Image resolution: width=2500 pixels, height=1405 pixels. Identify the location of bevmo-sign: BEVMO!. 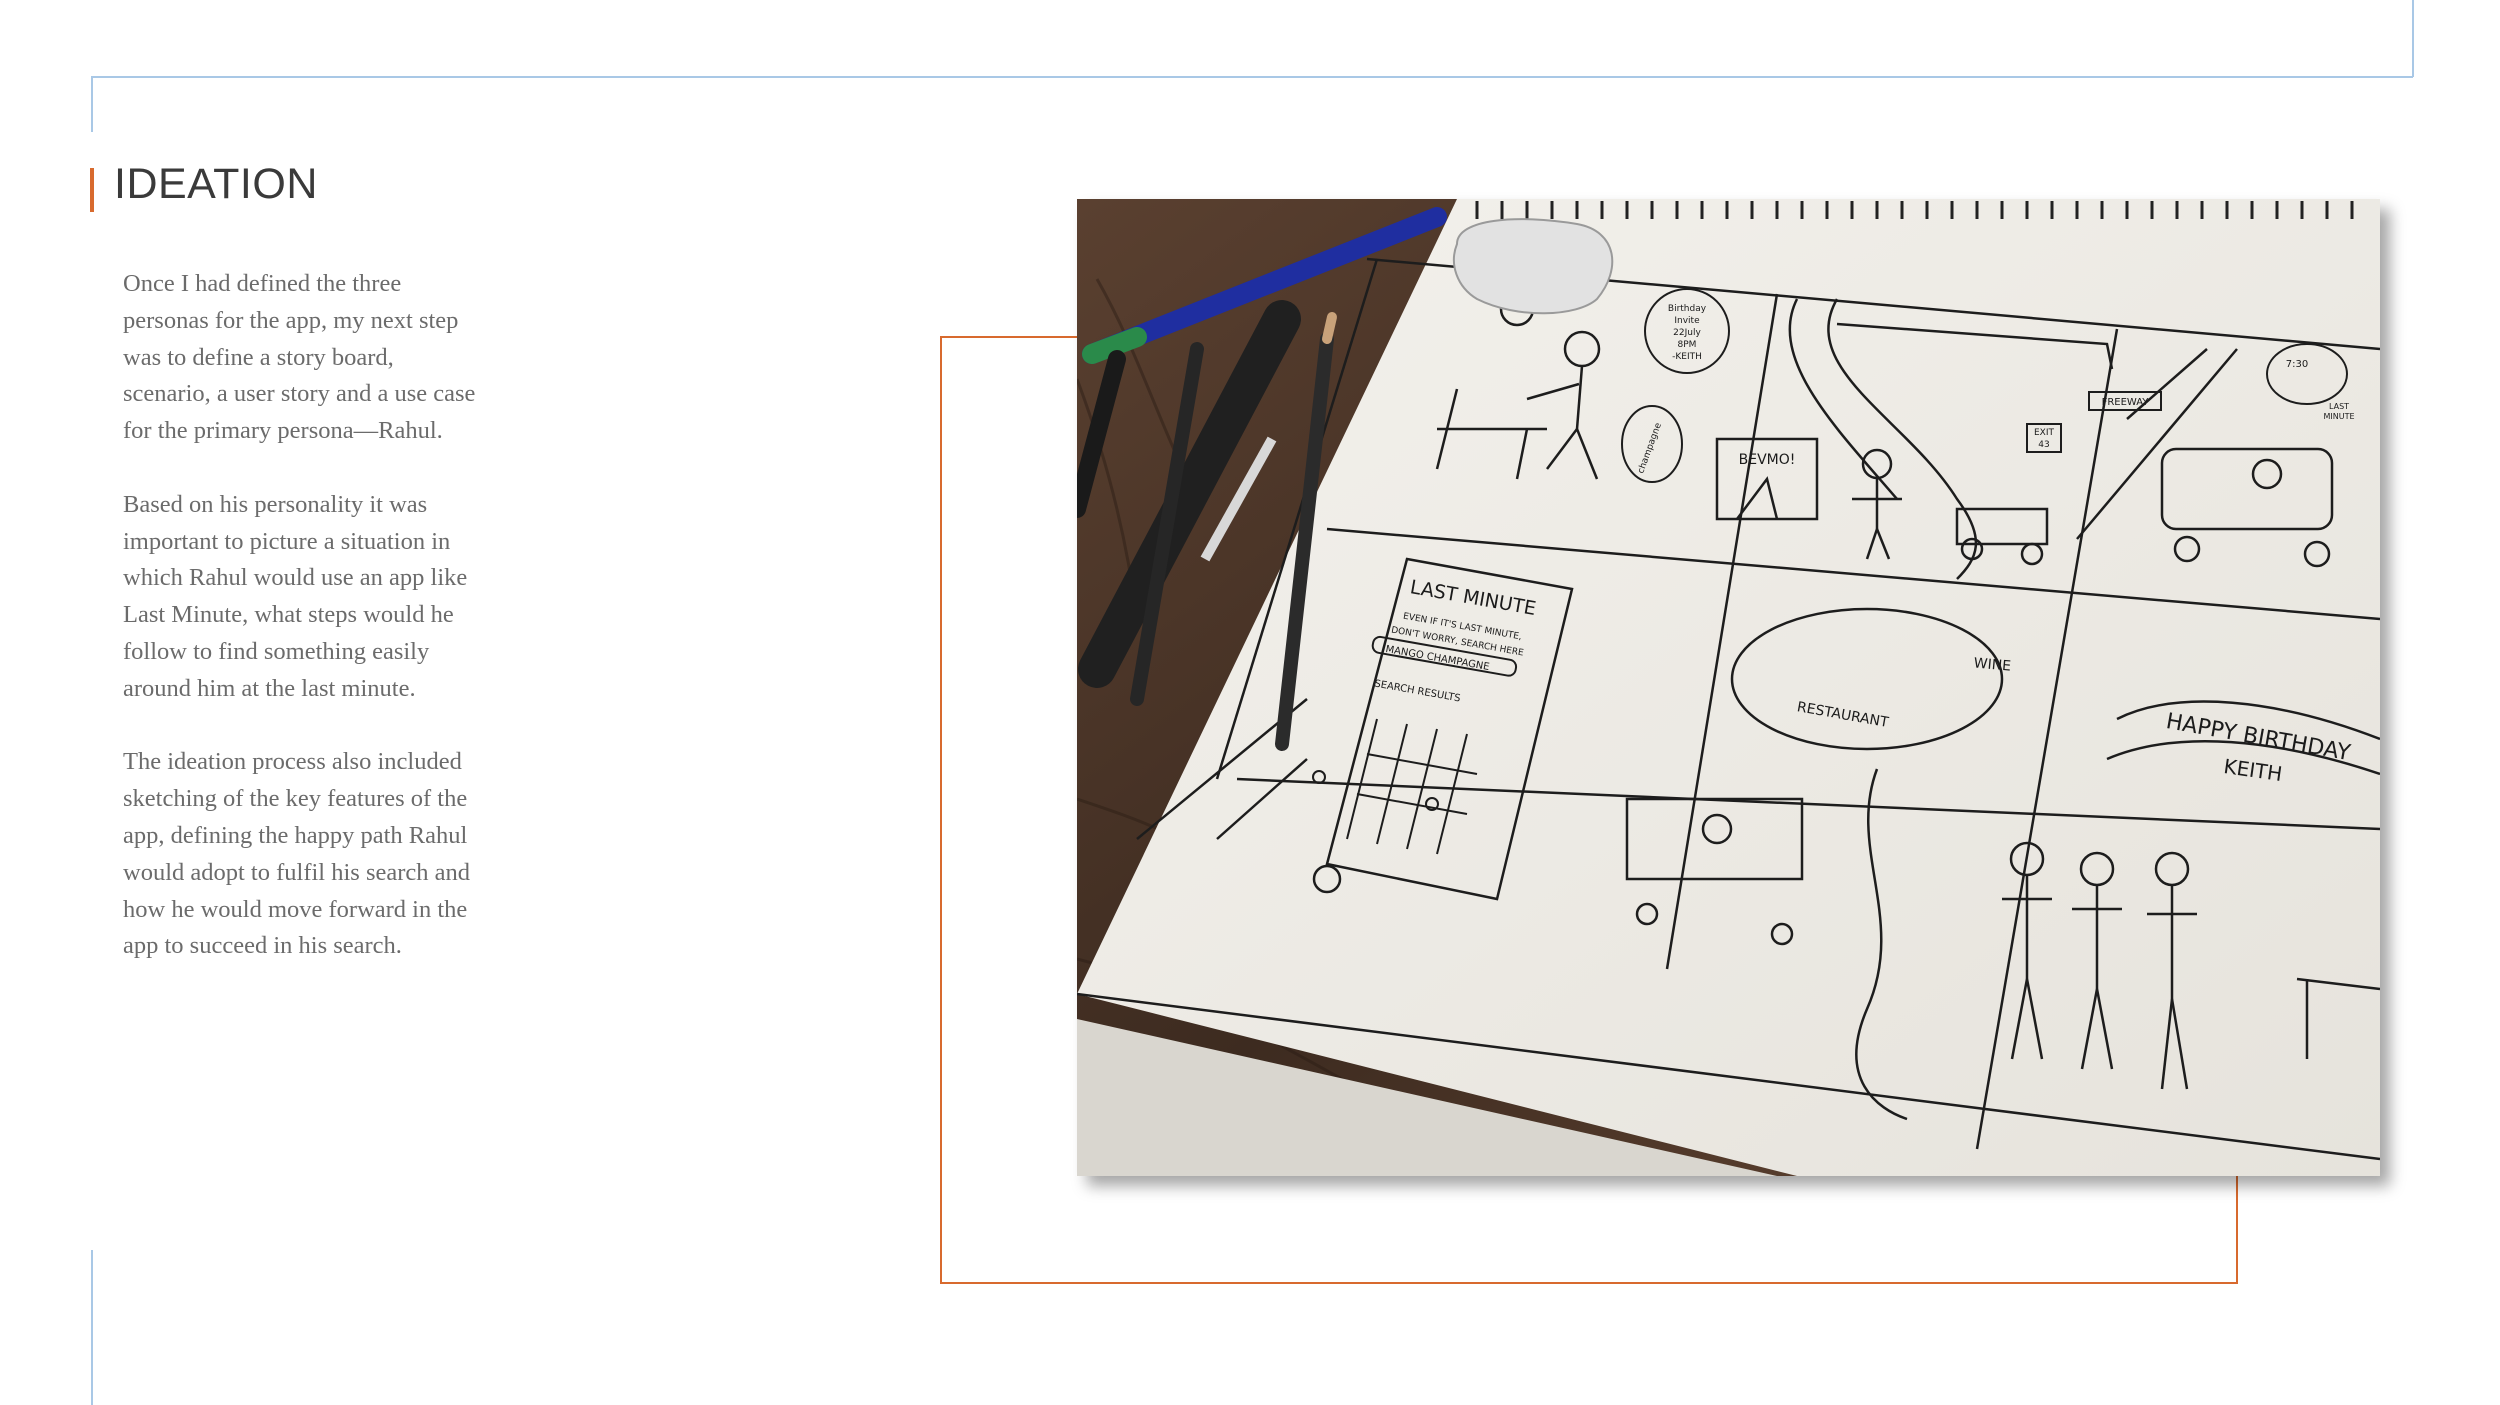
(1767, 460).